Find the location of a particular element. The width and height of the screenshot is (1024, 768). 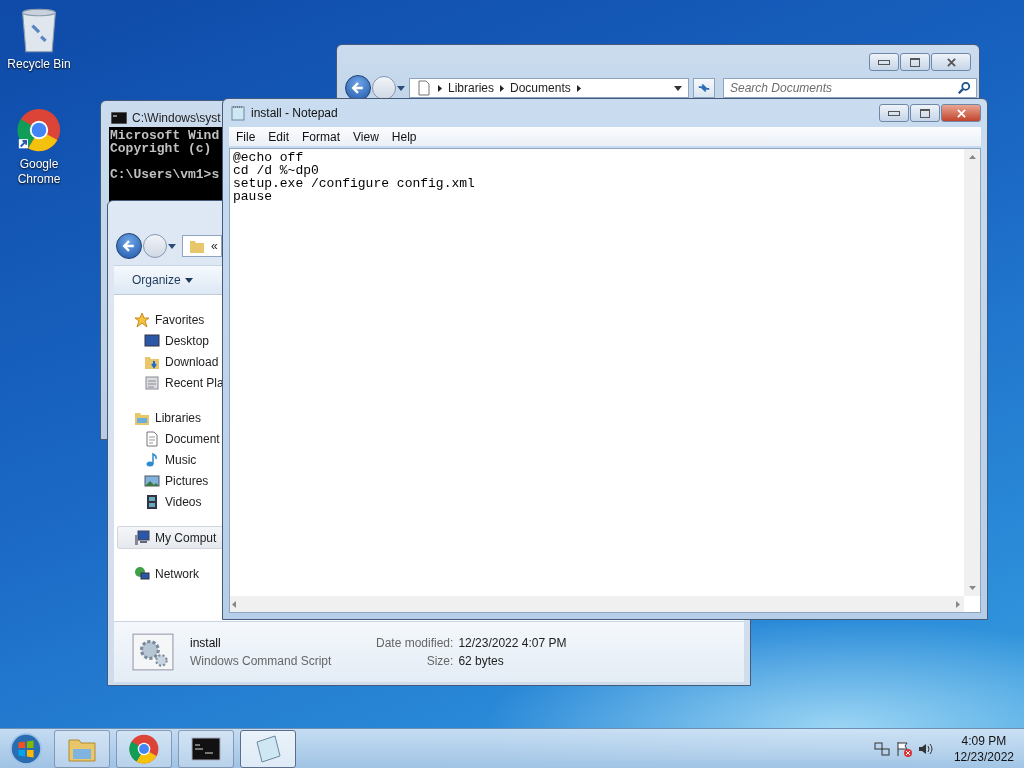

flag-error-icon is located at coordinates (903, 748).